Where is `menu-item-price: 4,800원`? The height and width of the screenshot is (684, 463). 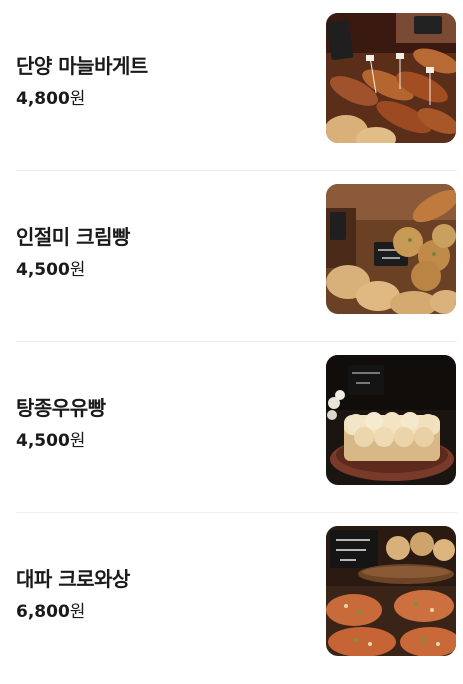
menu-item-price: 4,800원 is located at coordinates (50, 96).